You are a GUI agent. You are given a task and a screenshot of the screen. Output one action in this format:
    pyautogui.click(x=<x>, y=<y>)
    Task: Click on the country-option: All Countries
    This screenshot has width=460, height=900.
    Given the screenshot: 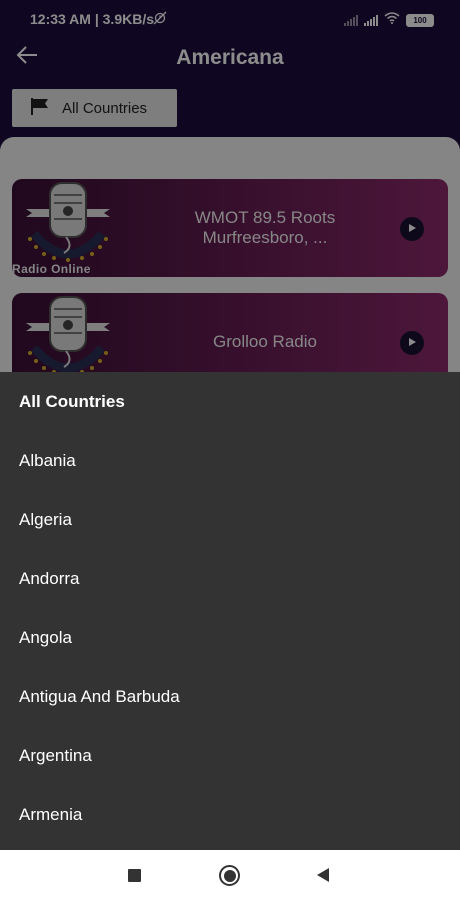 What is the action you would take?
    pyautogui.click(x=230, y=401)
    